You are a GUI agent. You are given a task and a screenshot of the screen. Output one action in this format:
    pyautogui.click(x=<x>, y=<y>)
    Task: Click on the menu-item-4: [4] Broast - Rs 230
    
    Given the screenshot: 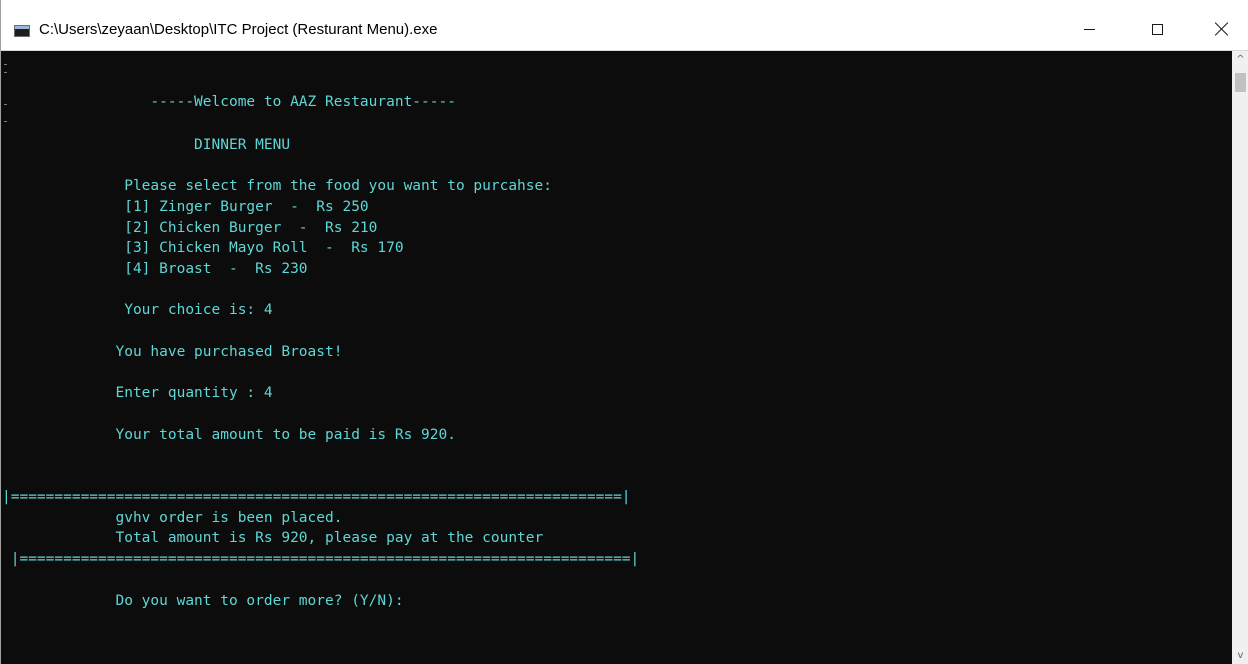 What is the action you would take?
    pyautogui.click(x=155, y=269)
    